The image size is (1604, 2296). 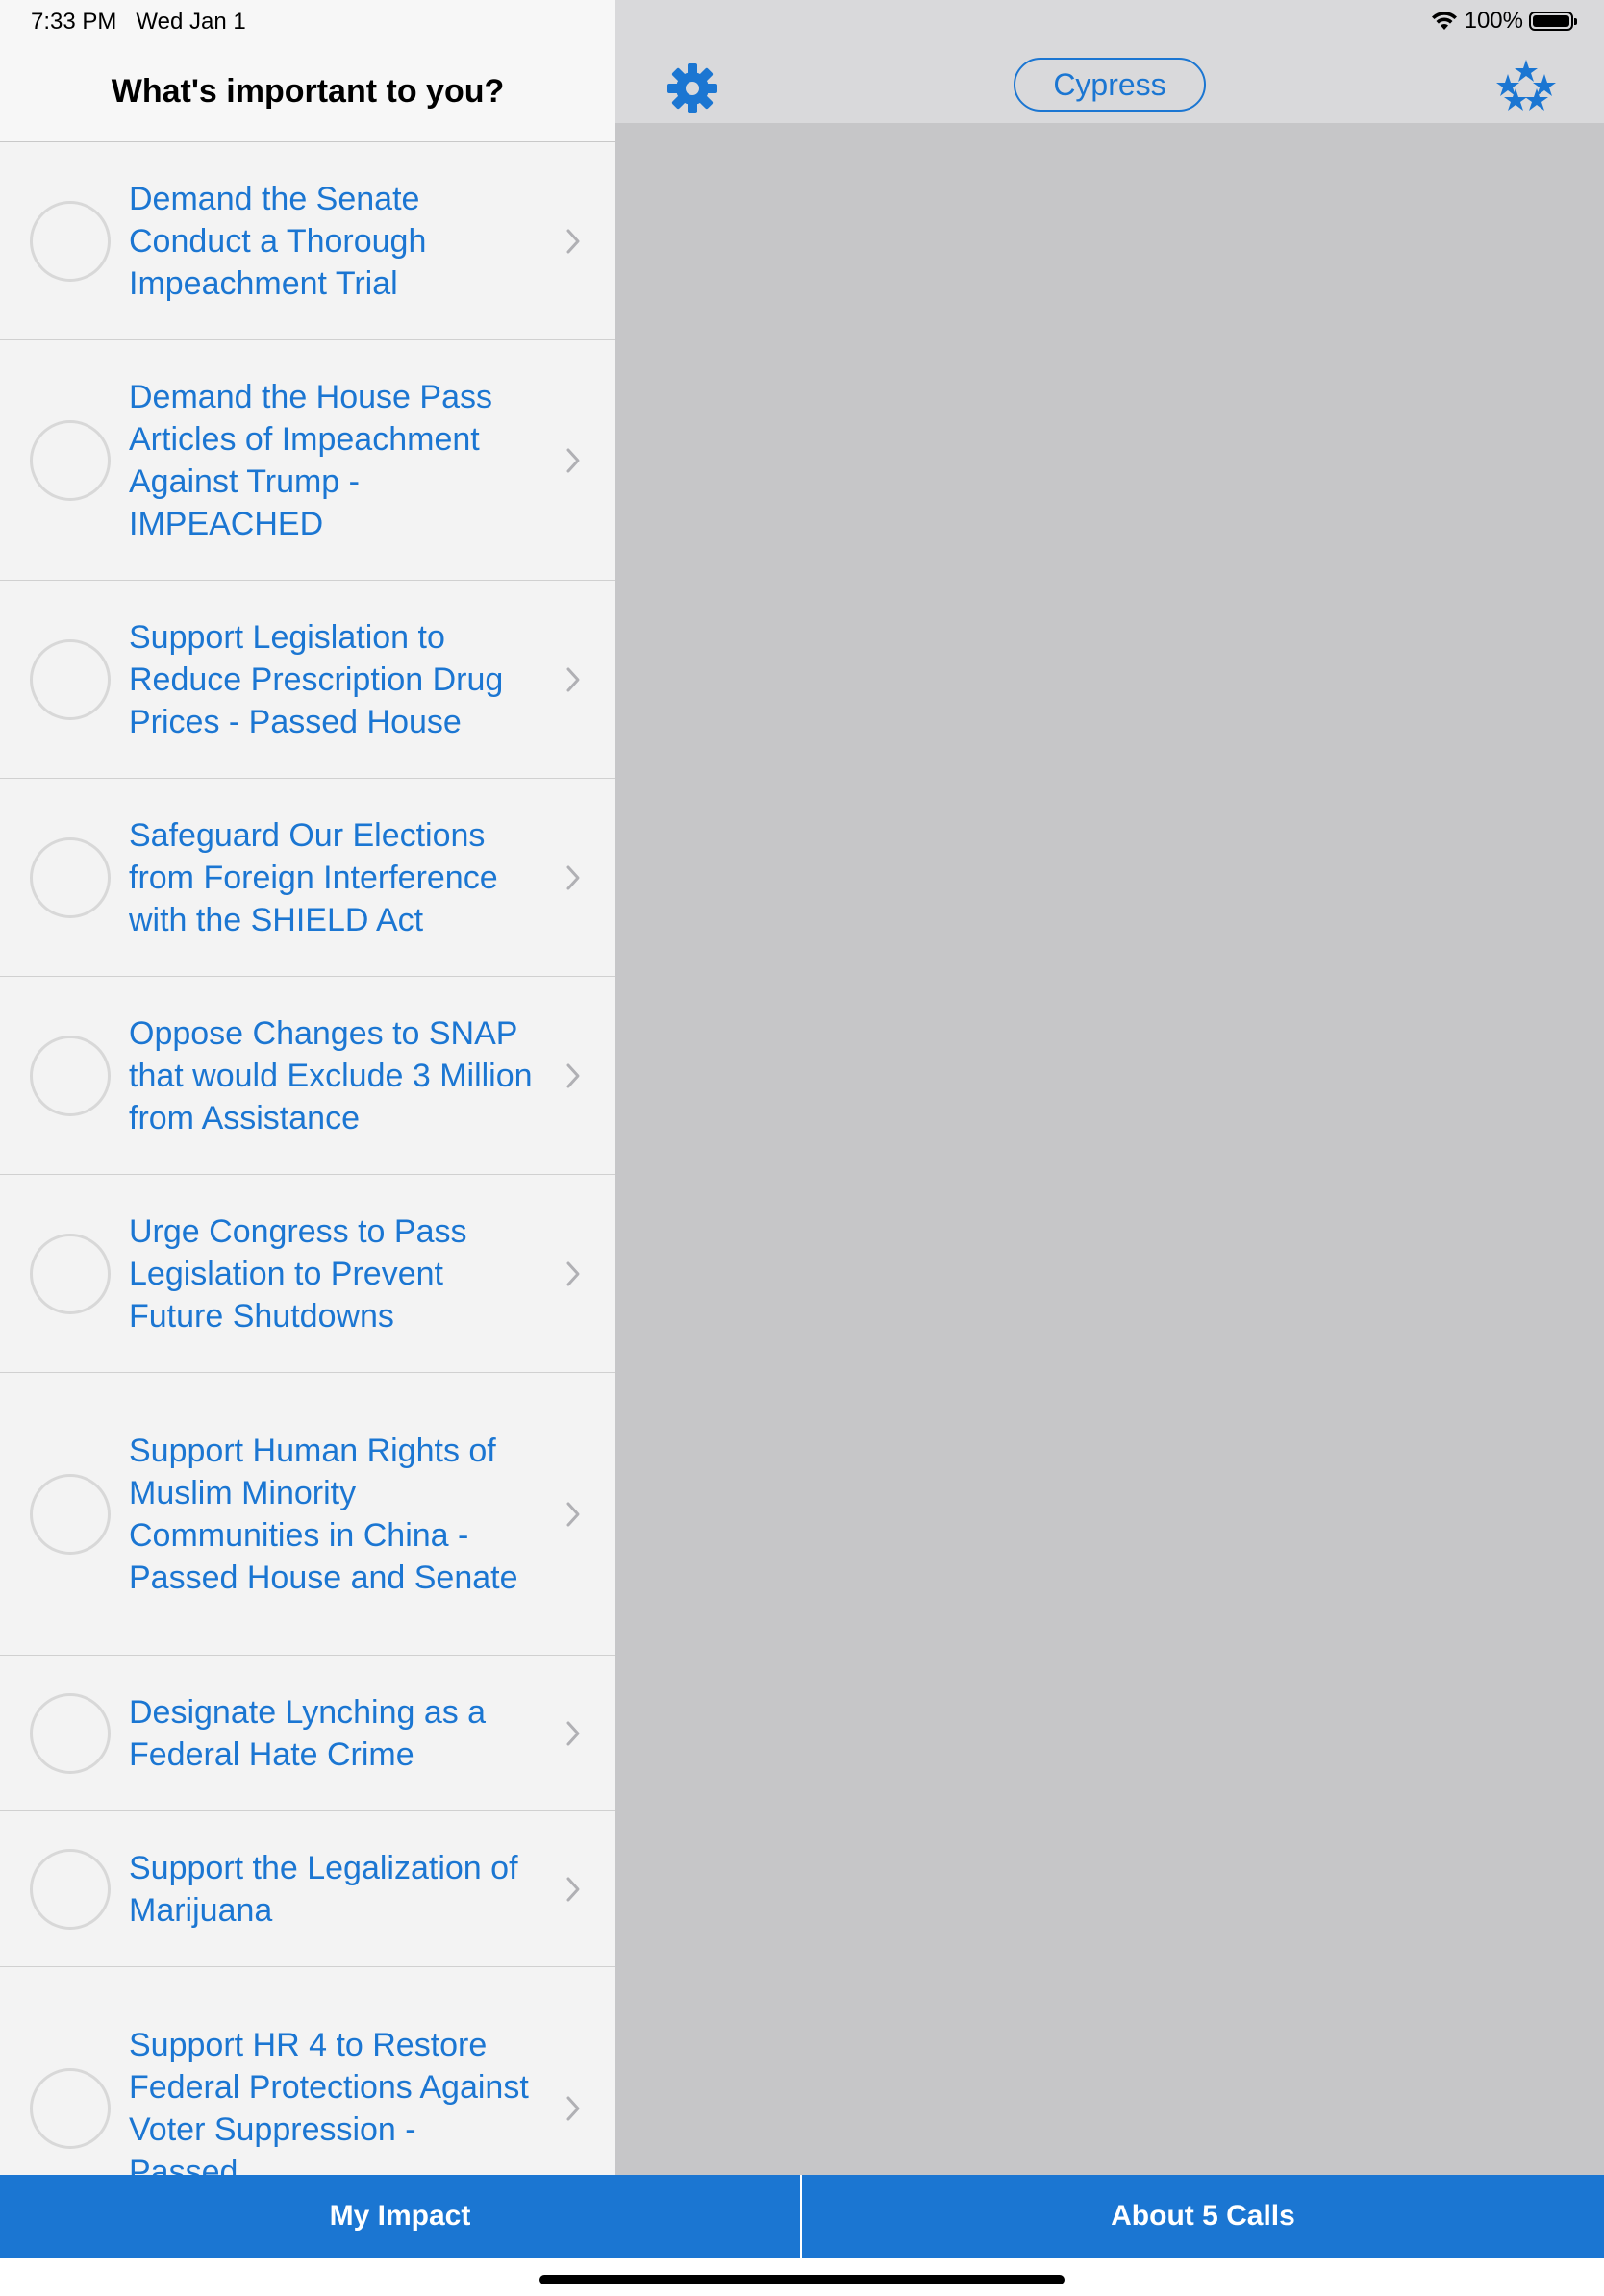 What do you see at coordinates (191, 22) in the screenshot?
I see `status-date: Wed Jan 1` at bounding box center [191, 22].